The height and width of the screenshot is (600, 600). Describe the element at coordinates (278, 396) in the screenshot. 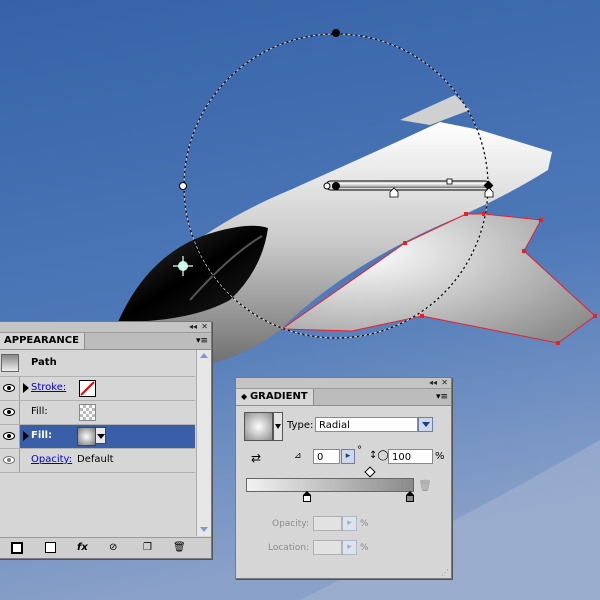

I see `tab-gradient-label: GRADIENT` at that location.